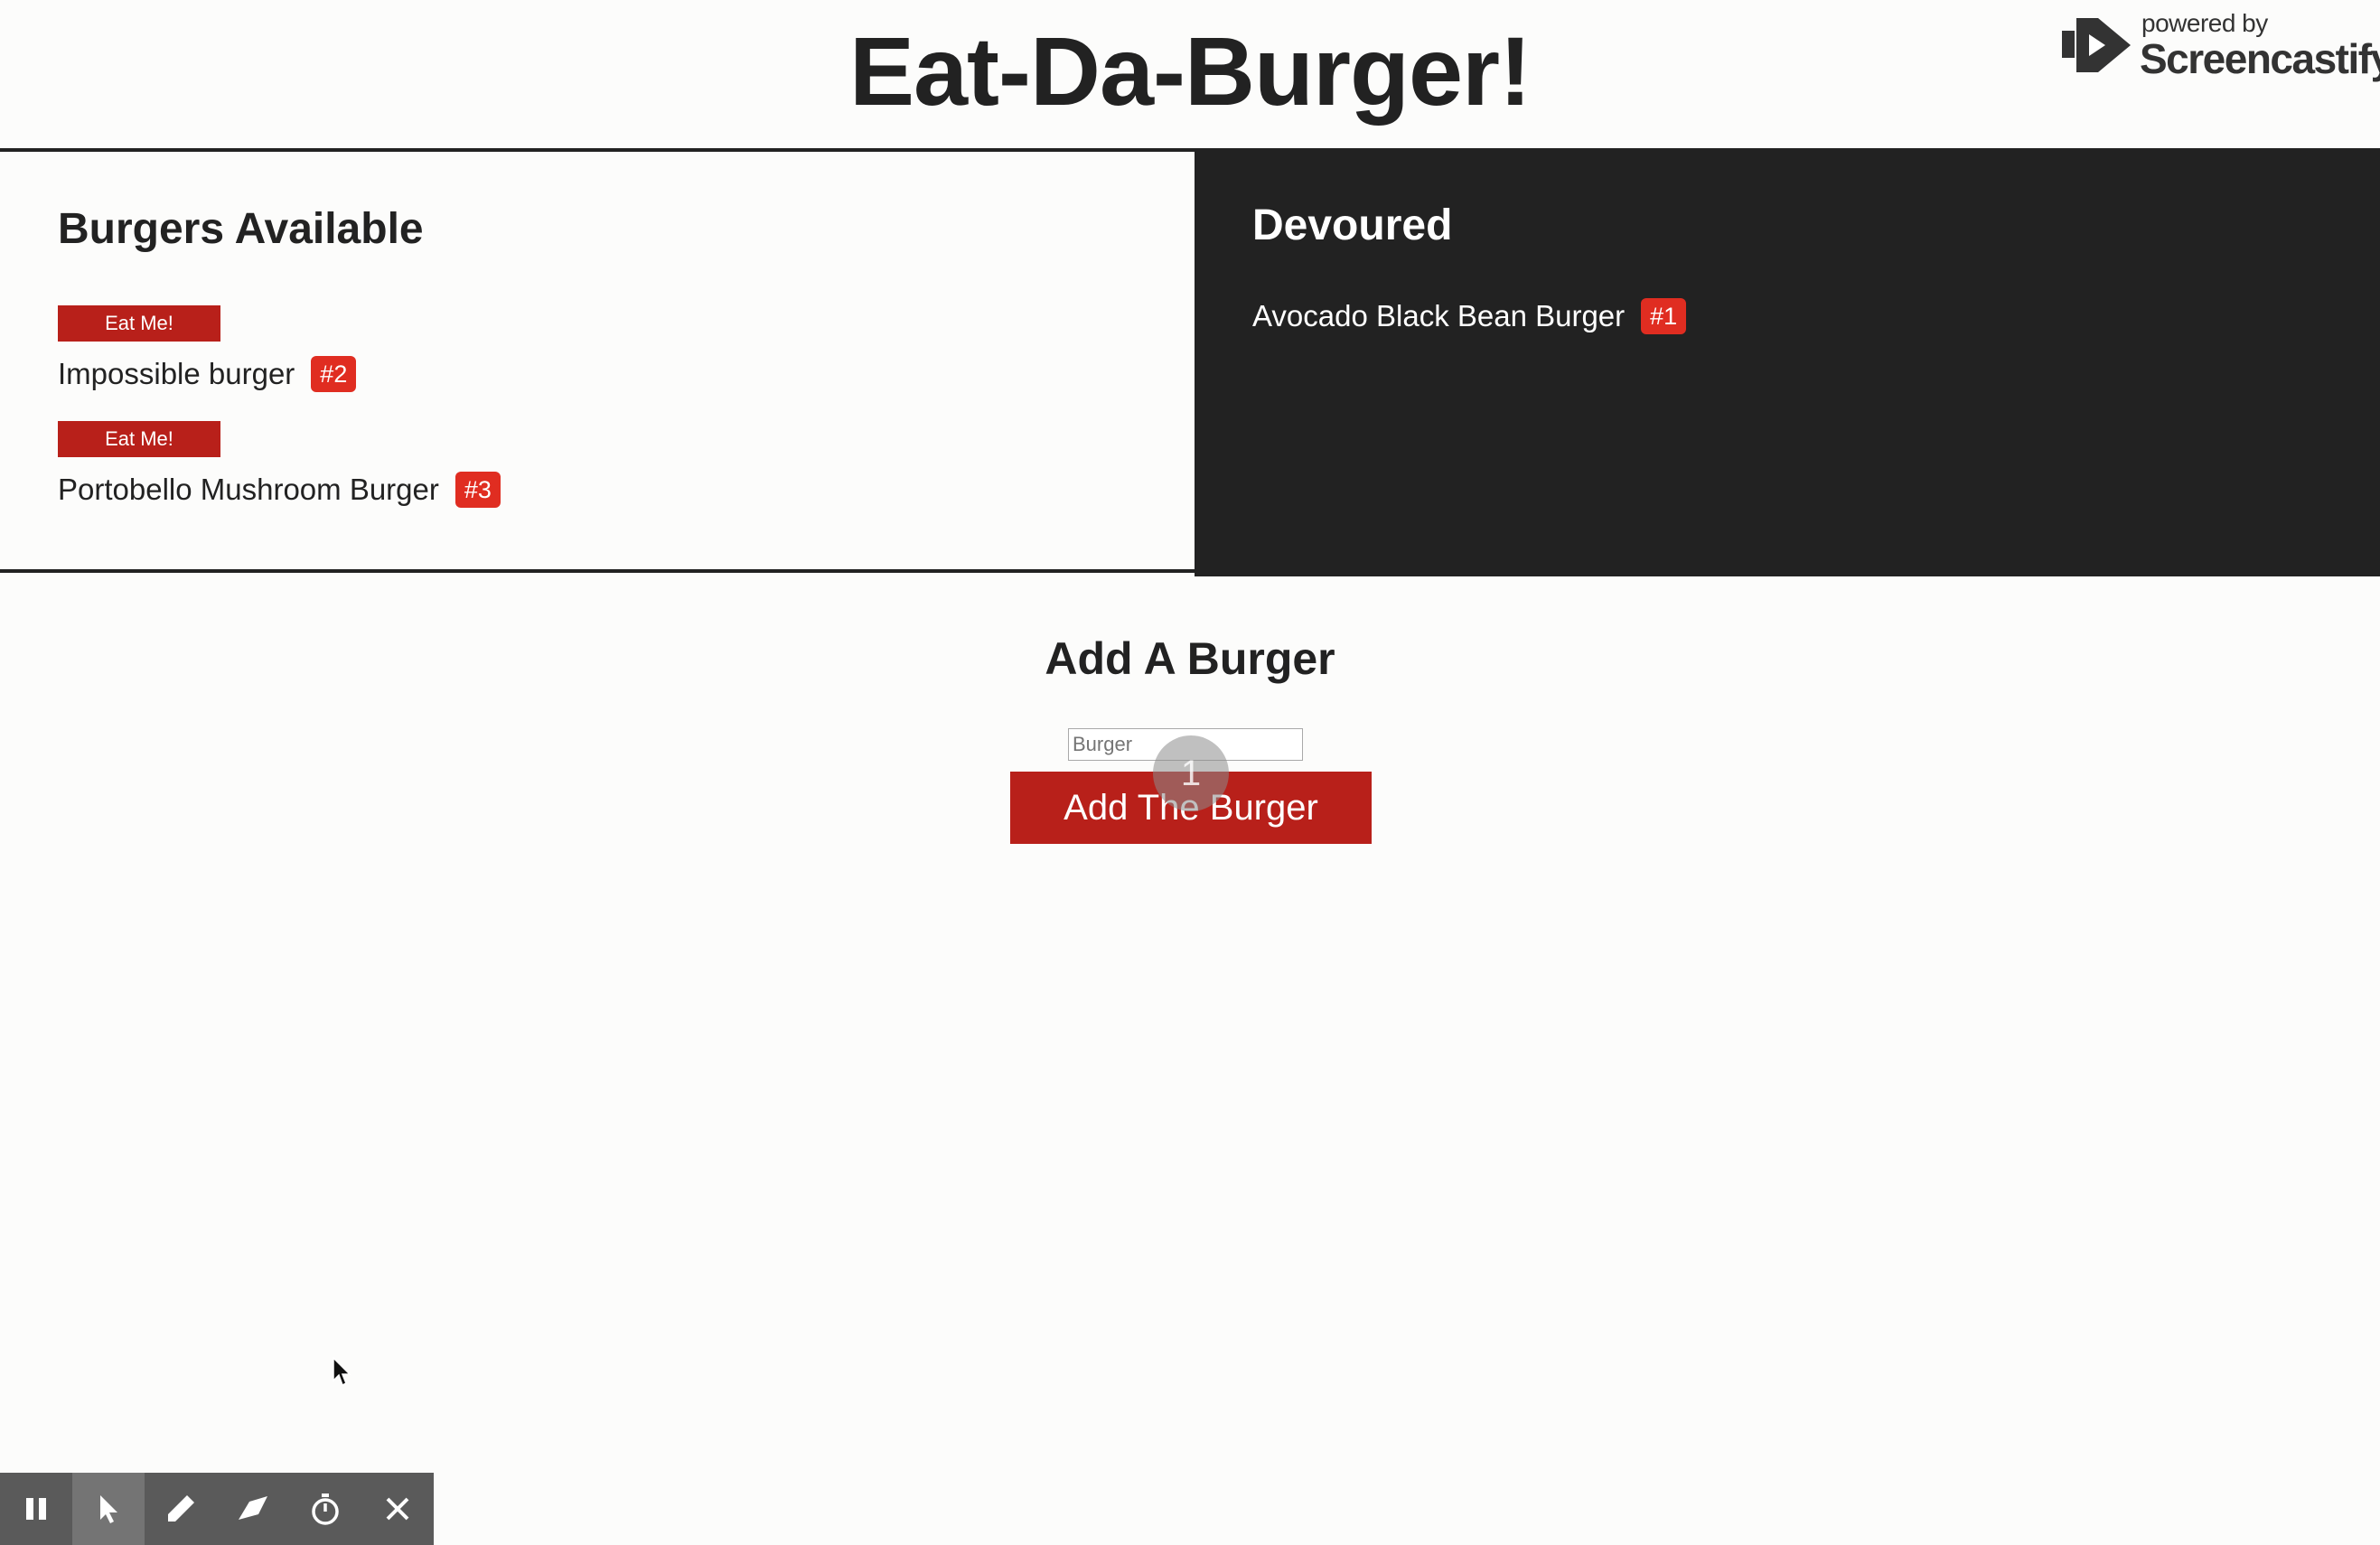  Describe the element at coordinates (1191, 808) in the screenshot. I see `add-burger-button: Add The Burger` at that location.